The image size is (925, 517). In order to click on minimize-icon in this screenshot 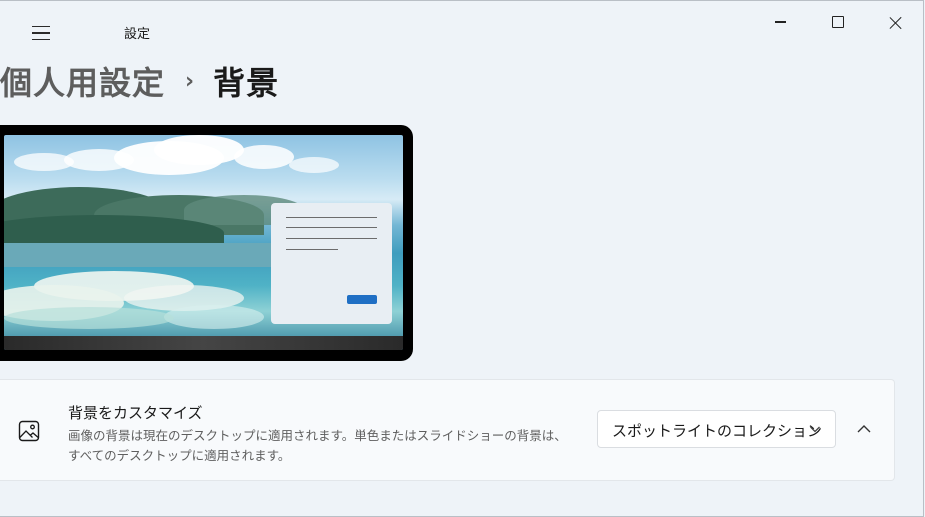, I will do `click(780, 22)`.